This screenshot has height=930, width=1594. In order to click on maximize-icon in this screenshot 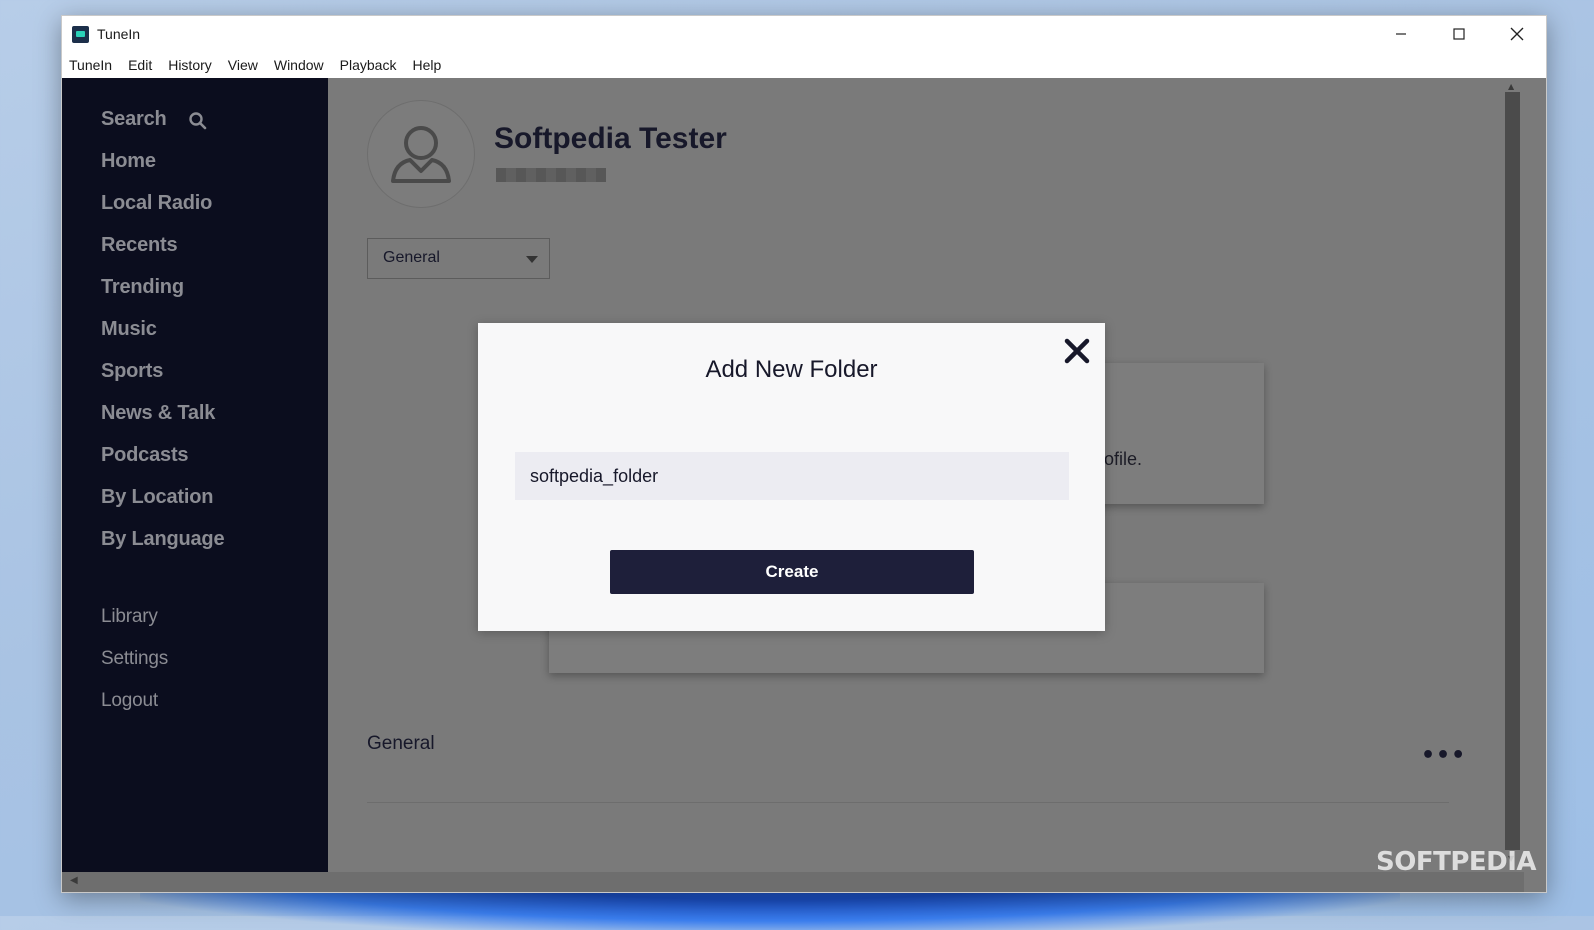, I will do `click(1459, 34)`.